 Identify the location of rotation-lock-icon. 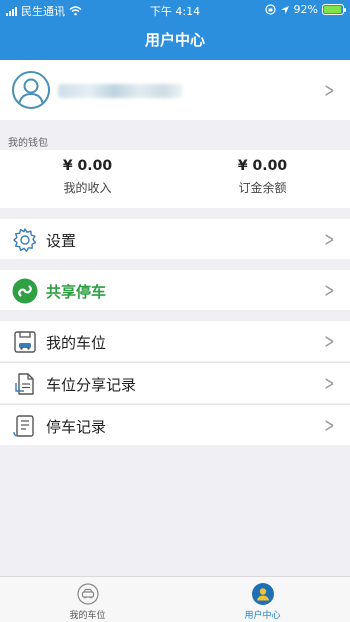
(270, 9).